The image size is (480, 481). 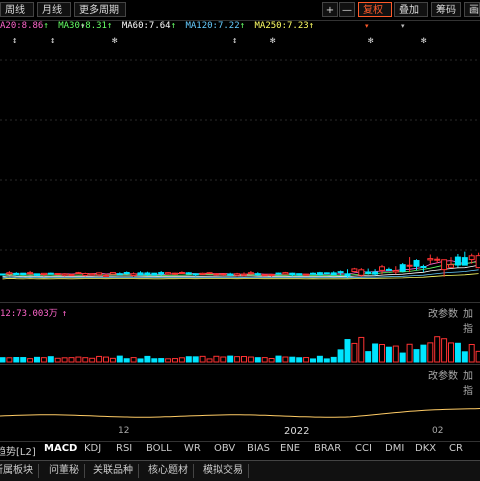 I want to click on tab-sim-trading: 模拟交易, so click(x=223, y=471).